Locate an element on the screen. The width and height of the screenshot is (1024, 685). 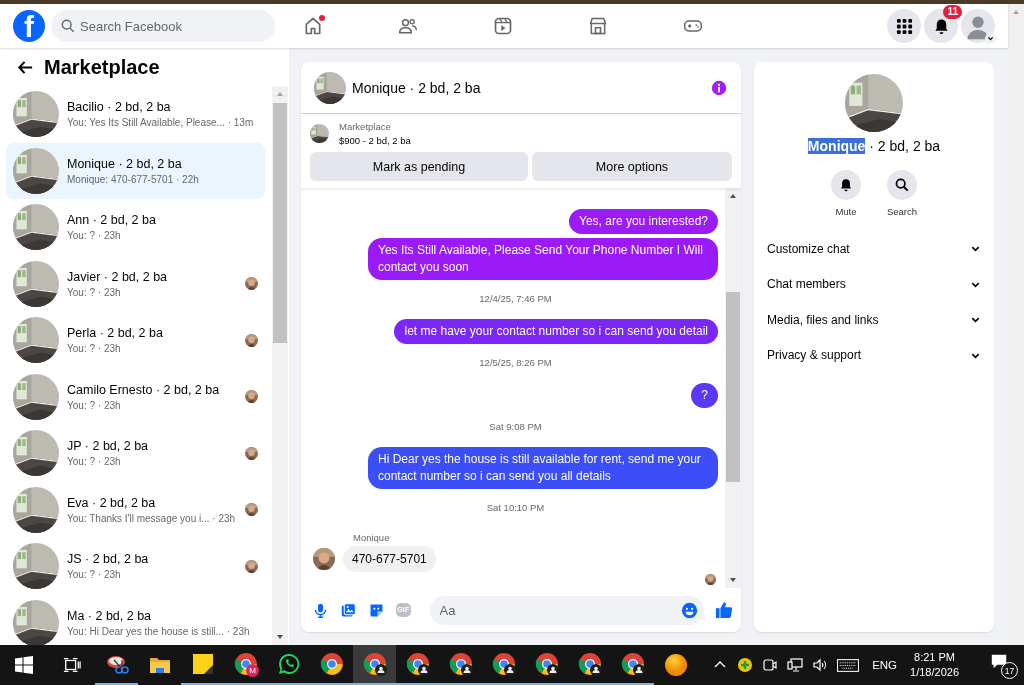
message-preview: You: Hi Dear yes the house is still... · 23h is located at coordinates (159, 631).